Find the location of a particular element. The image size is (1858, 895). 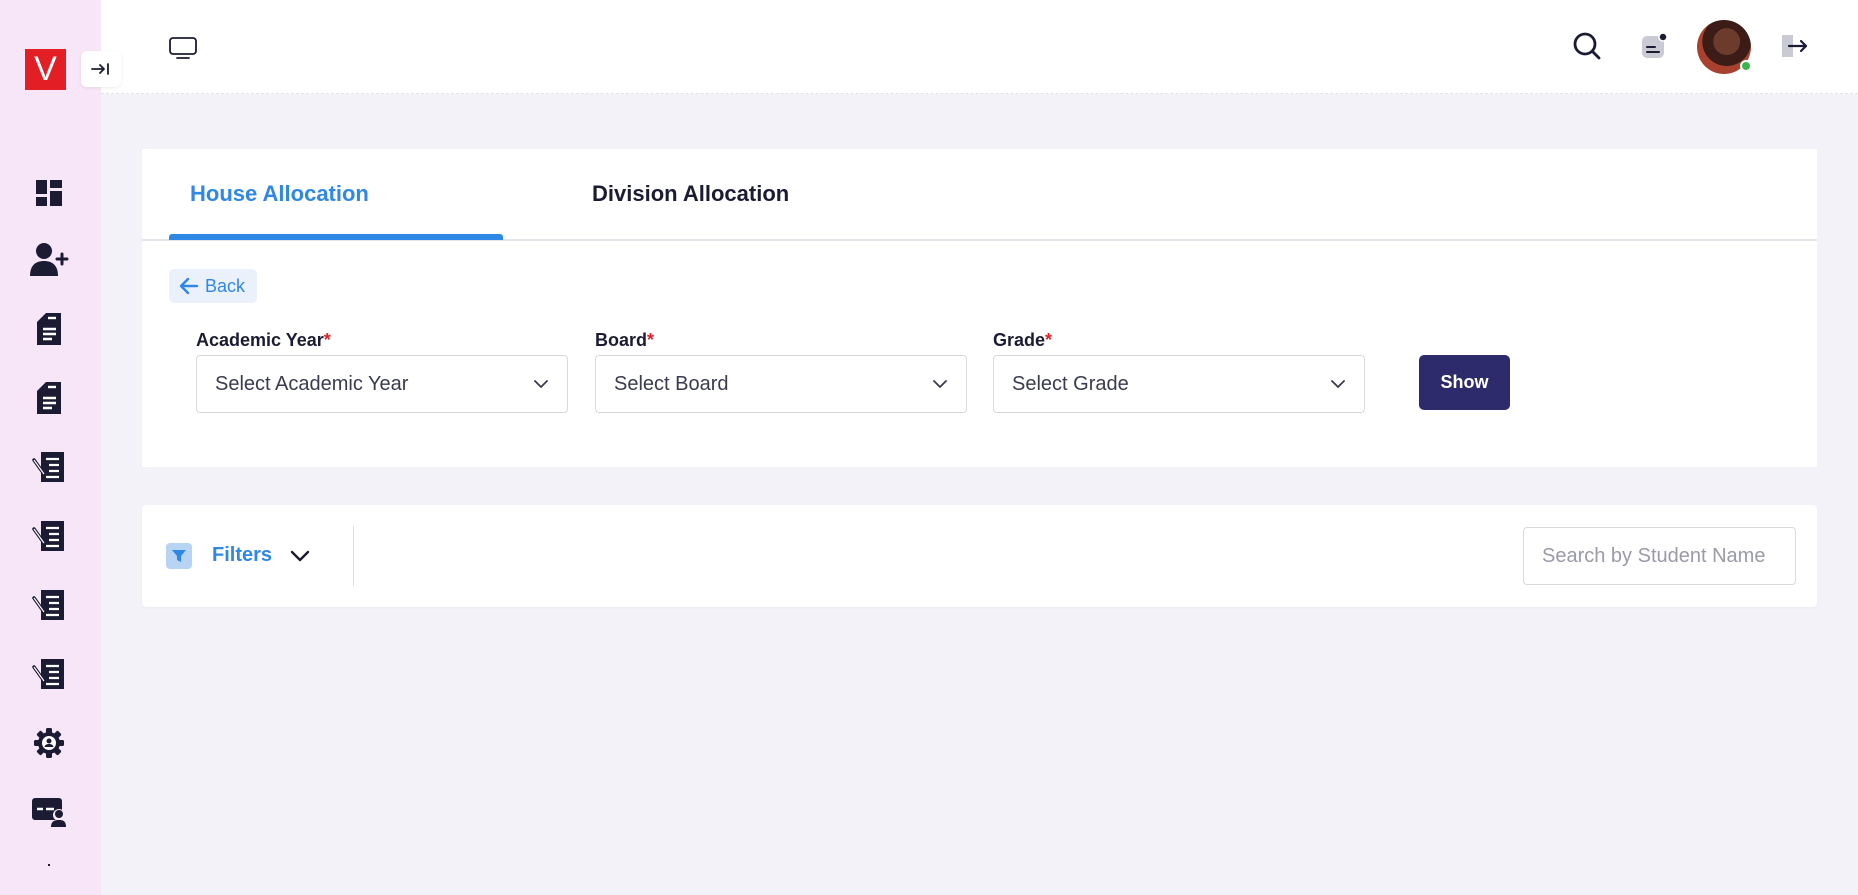

online-status-indicator is located at coordinates (1746, 66).